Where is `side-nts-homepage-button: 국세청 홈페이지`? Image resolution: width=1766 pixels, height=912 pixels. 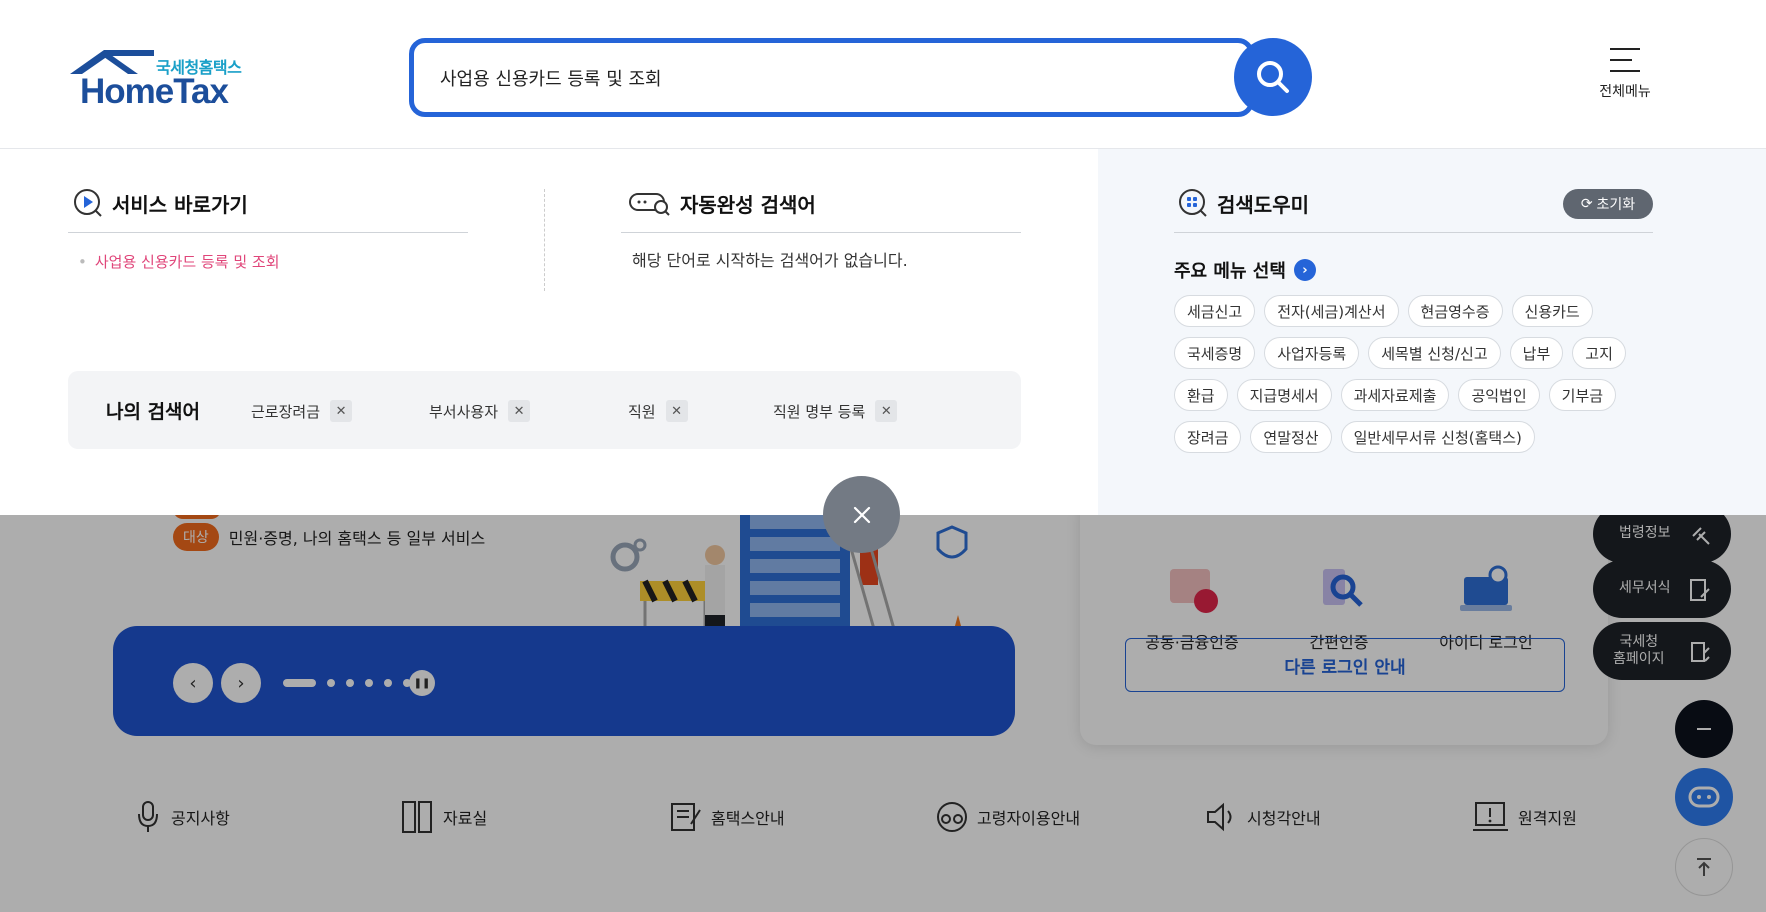 side-nts-homepage-button: 국세청 홈페이지 is located at coordinates (1662, 651).